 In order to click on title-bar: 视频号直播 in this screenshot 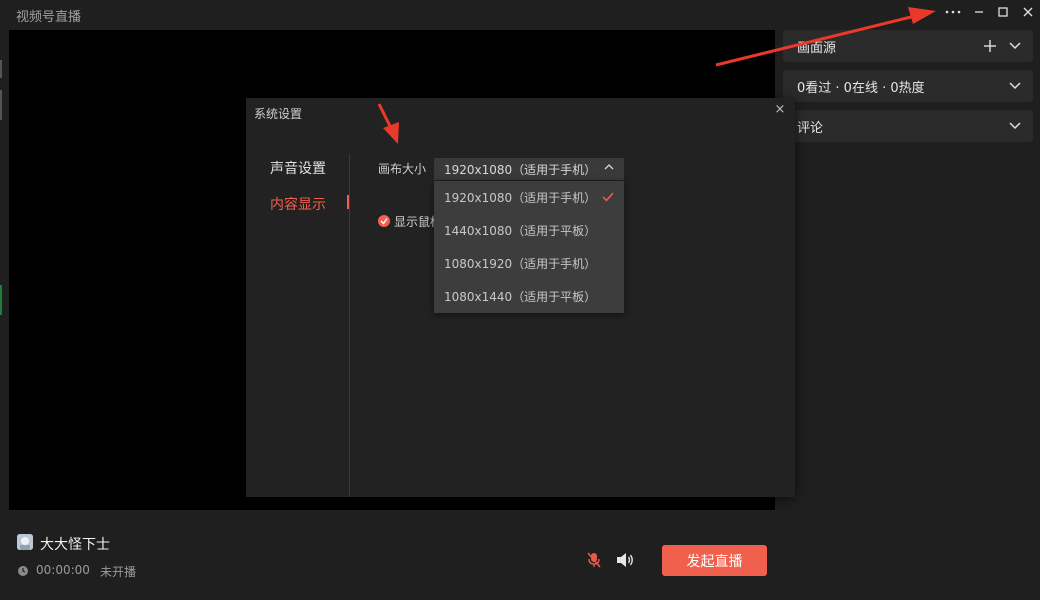, I will do `click(520, 14)`.